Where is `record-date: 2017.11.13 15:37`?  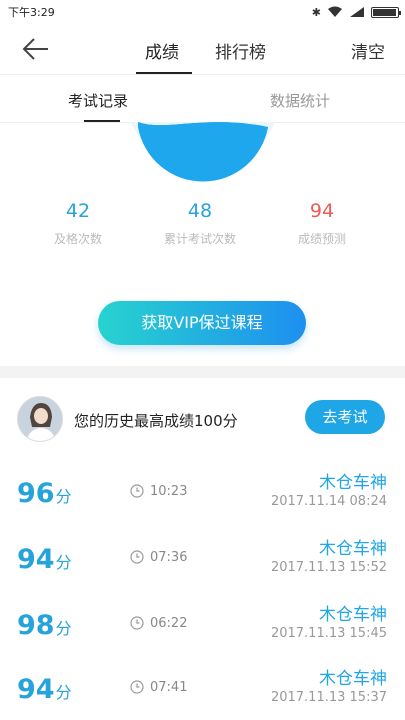 record-date: 2017.11.13 15:37 is located at coordinates (328, 697).